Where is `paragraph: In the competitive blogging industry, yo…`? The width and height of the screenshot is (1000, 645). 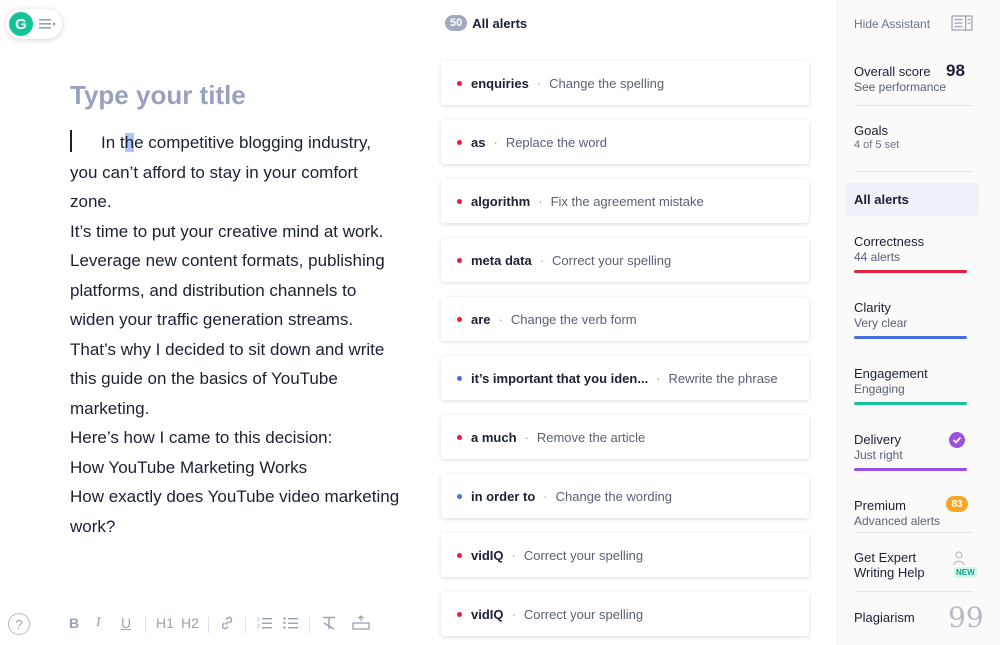
paragraph: In the competitive blogging industry, yo… is located at coordinates (235, 172).